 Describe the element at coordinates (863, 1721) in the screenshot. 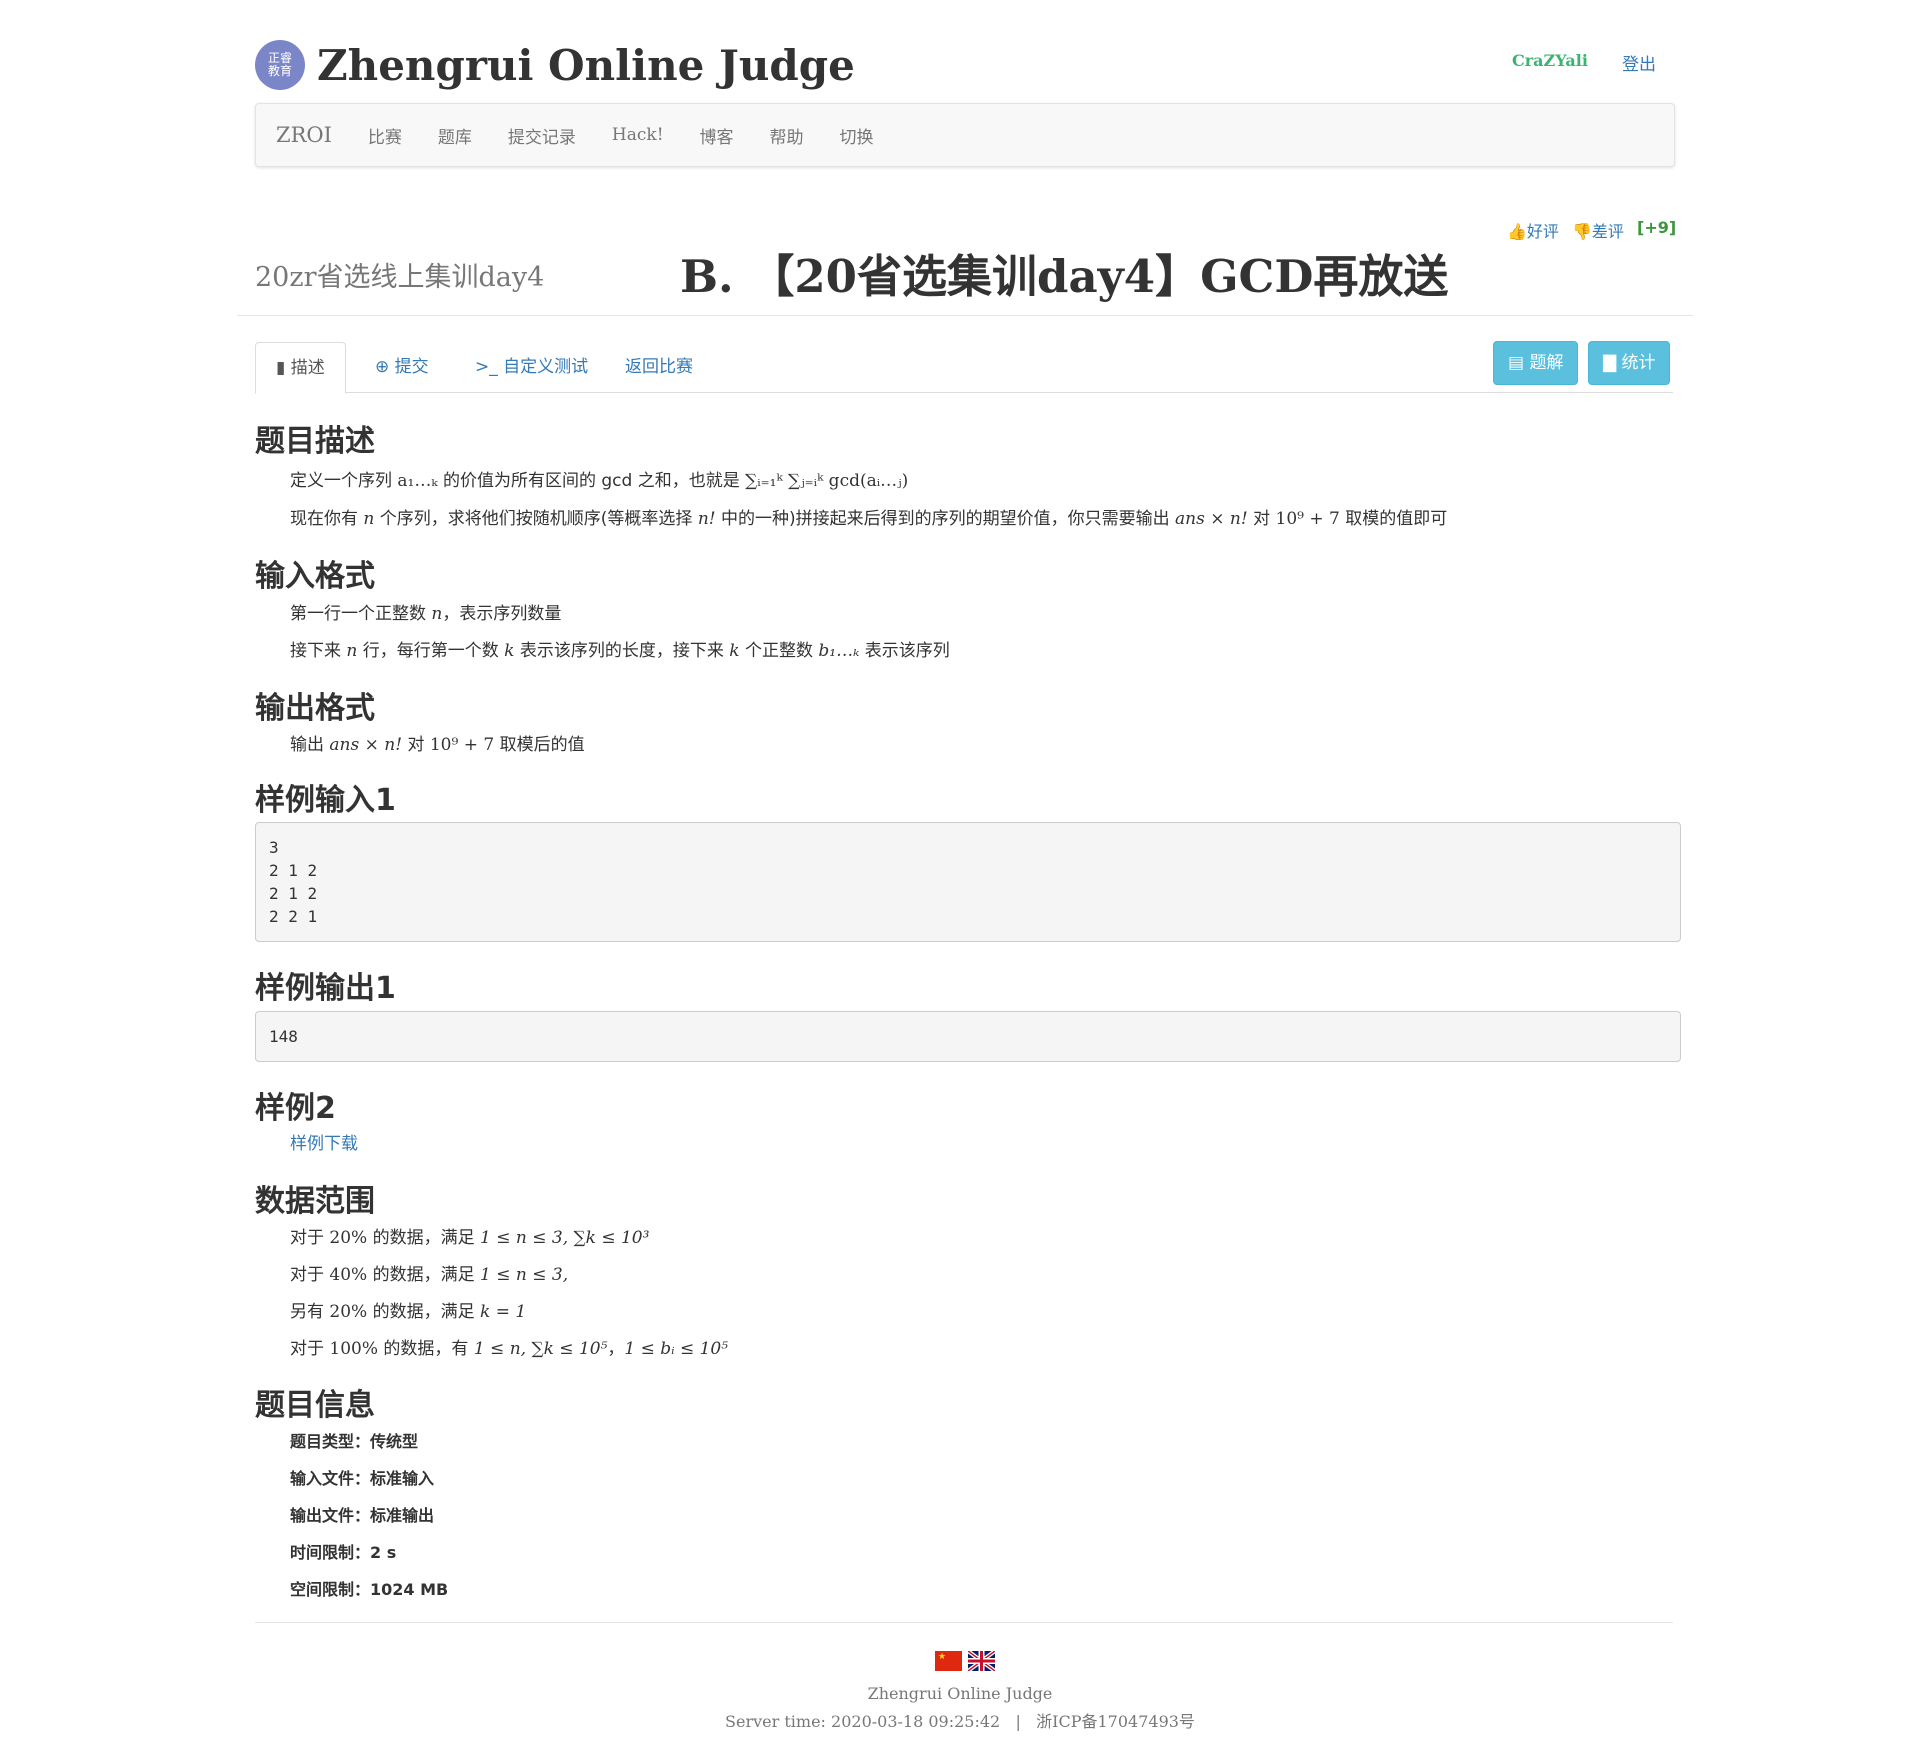

I see `server-time: Server time: 2020-03-18 09:25:42` at that location.